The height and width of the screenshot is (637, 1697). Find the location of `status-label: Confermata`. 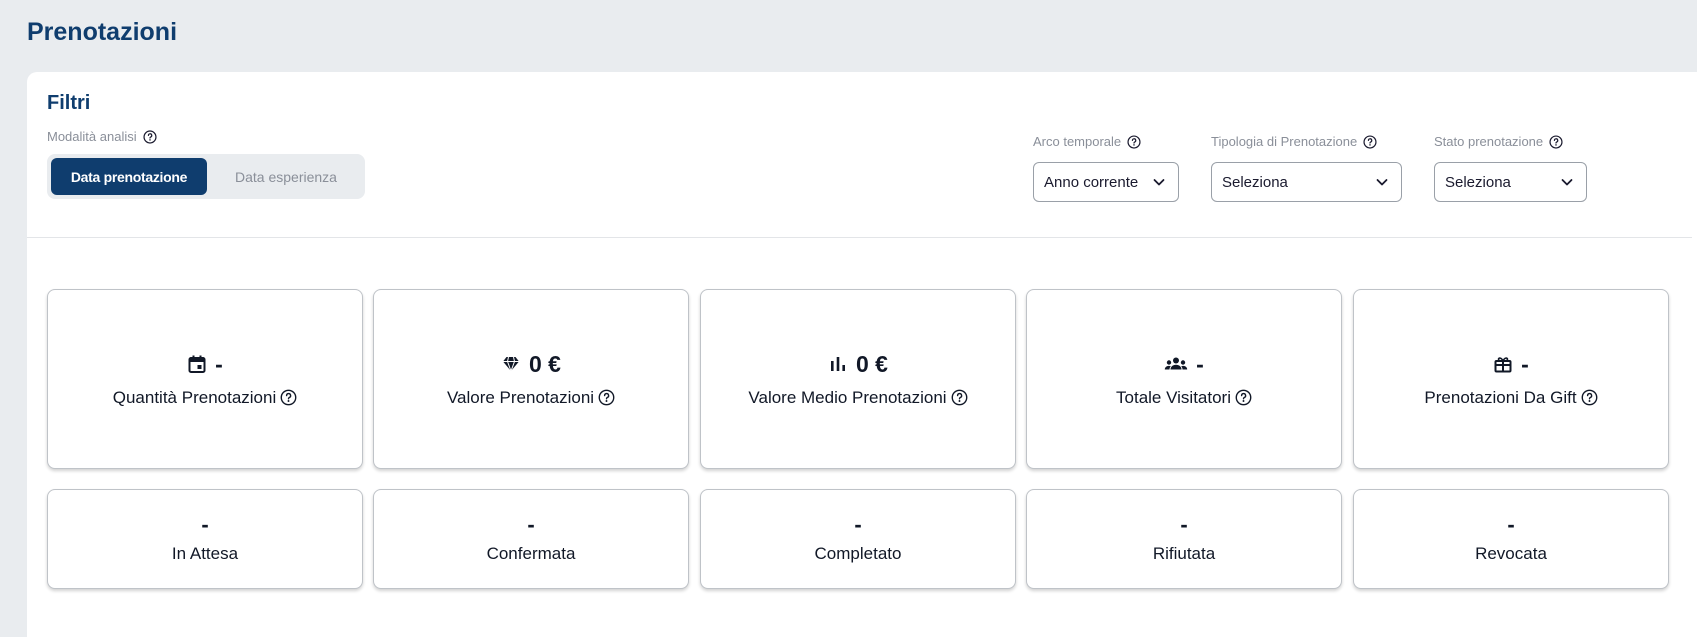

status-label: Confermata is located at coordinates (531, 553).